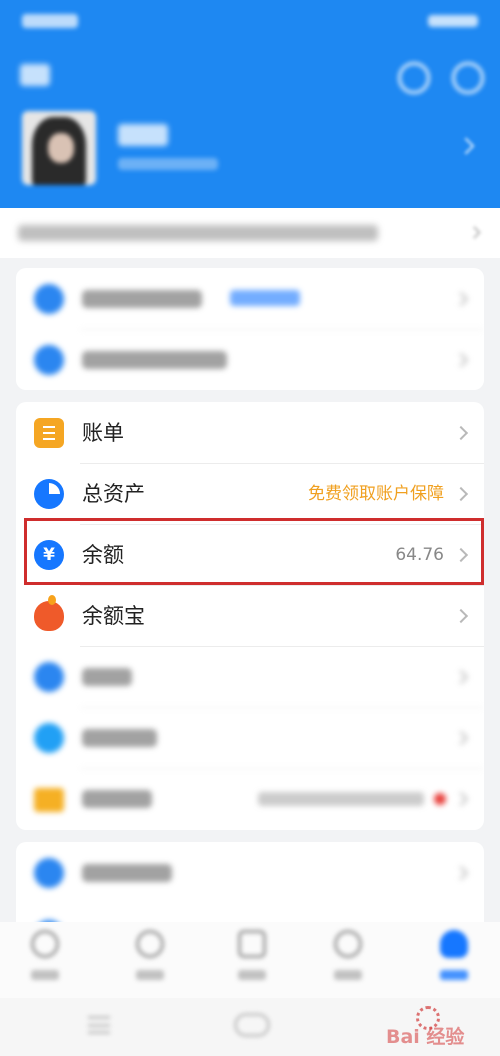  I want to click on page-title, so click(35, 76).